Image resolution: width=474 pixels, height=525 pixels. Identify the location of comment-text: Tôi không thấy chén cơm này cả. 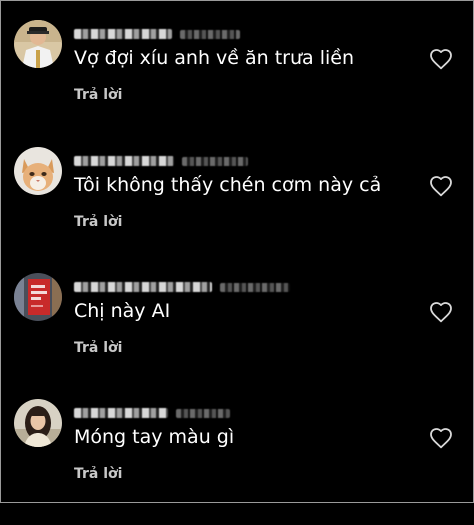
(228, 185).